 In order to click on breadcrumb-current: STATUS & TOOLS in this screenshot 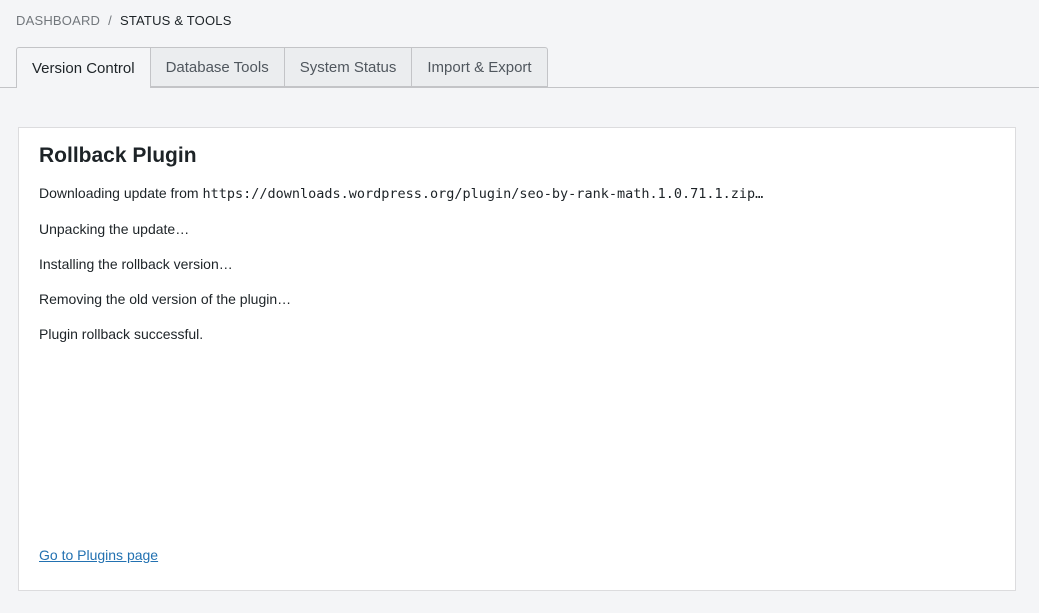, I will do `click(175, 20)`.